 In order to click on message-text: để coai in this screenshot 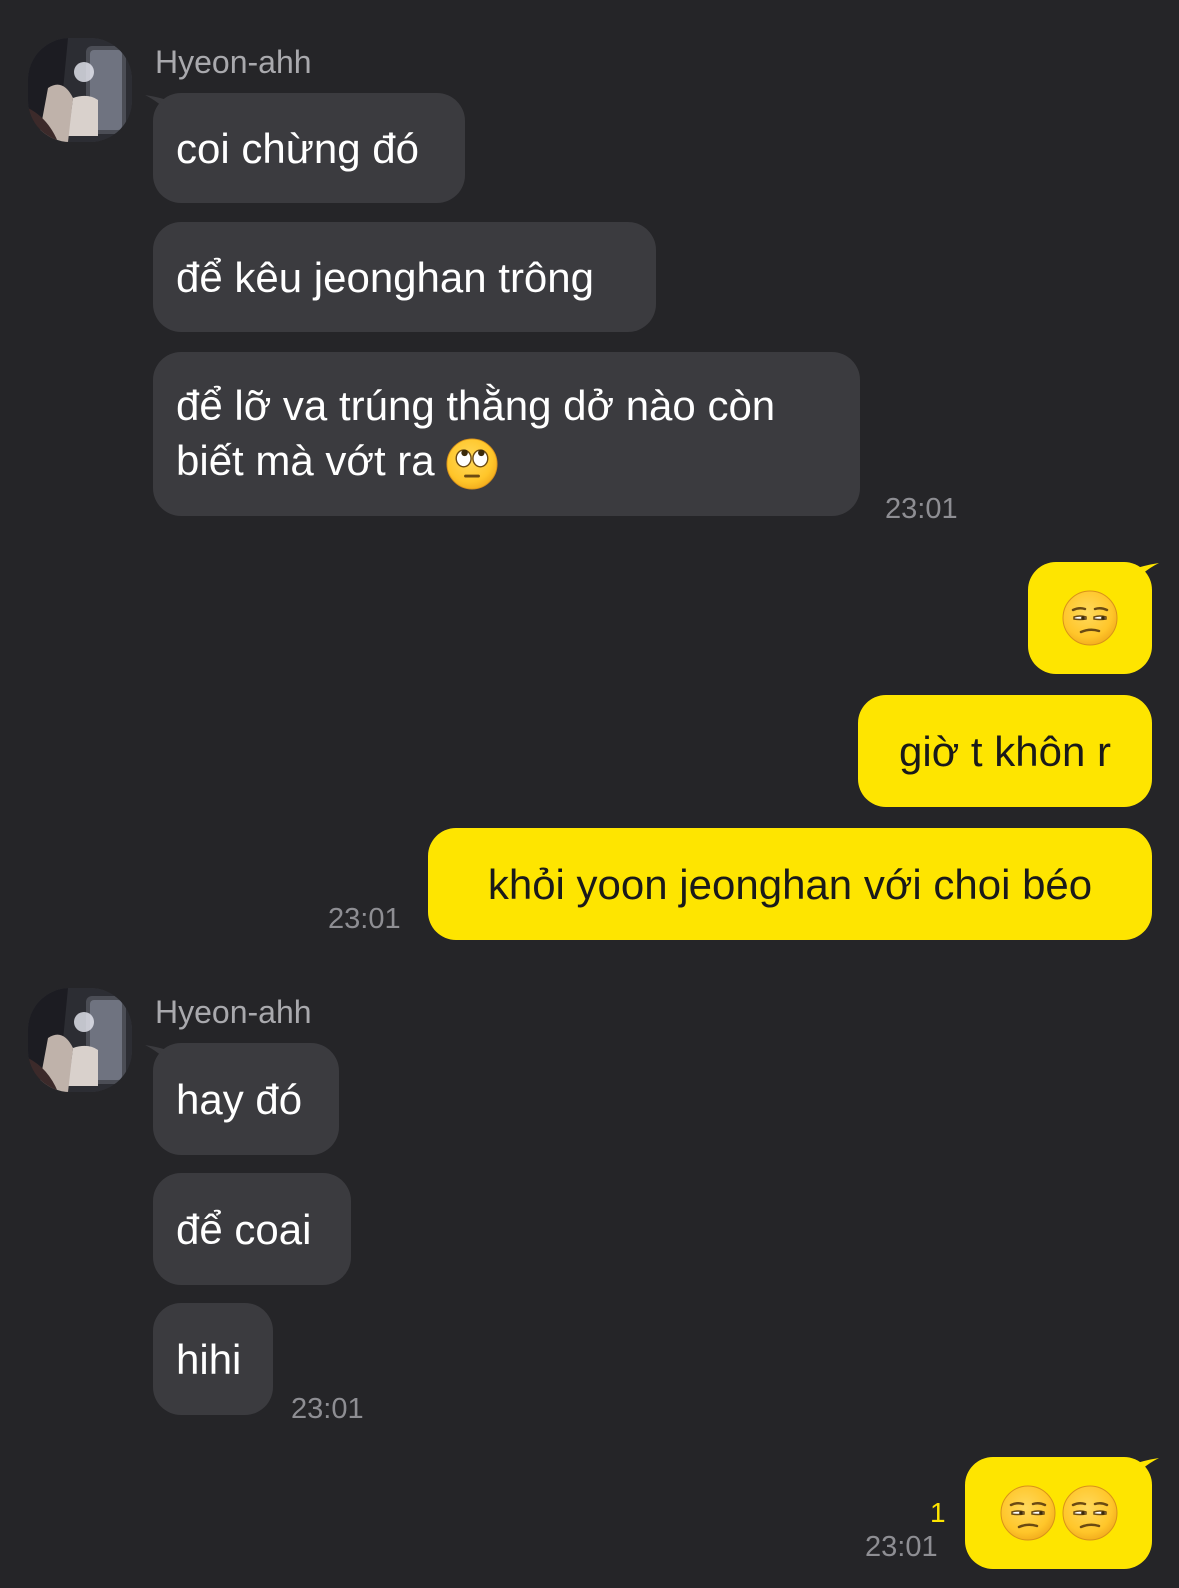, I will do `click(244, 1229)`.